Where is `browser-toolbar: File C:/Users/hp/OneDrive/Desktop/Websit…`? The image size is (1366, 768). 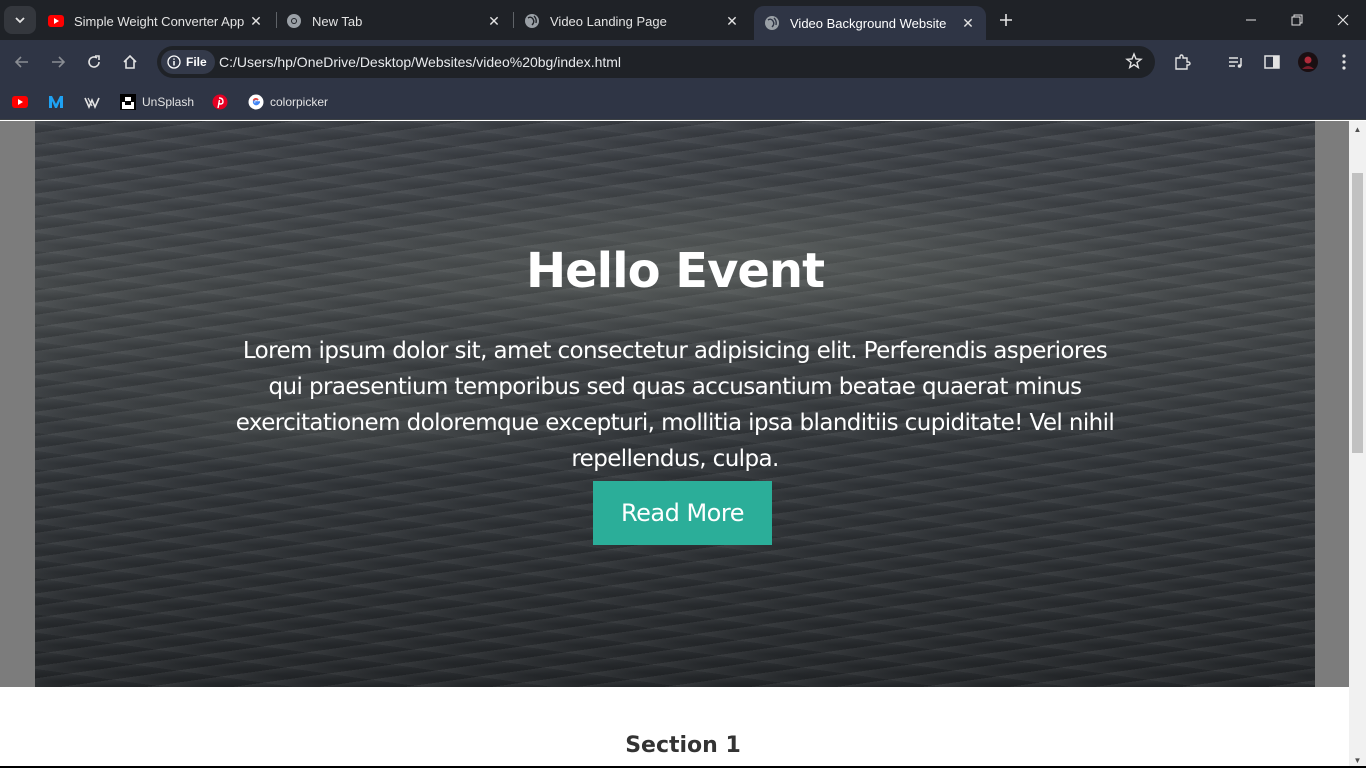
browser-toolbar: File C:/Users/hp/OneDrive/Desktop/Websit… is located at coordinates (683, 62).